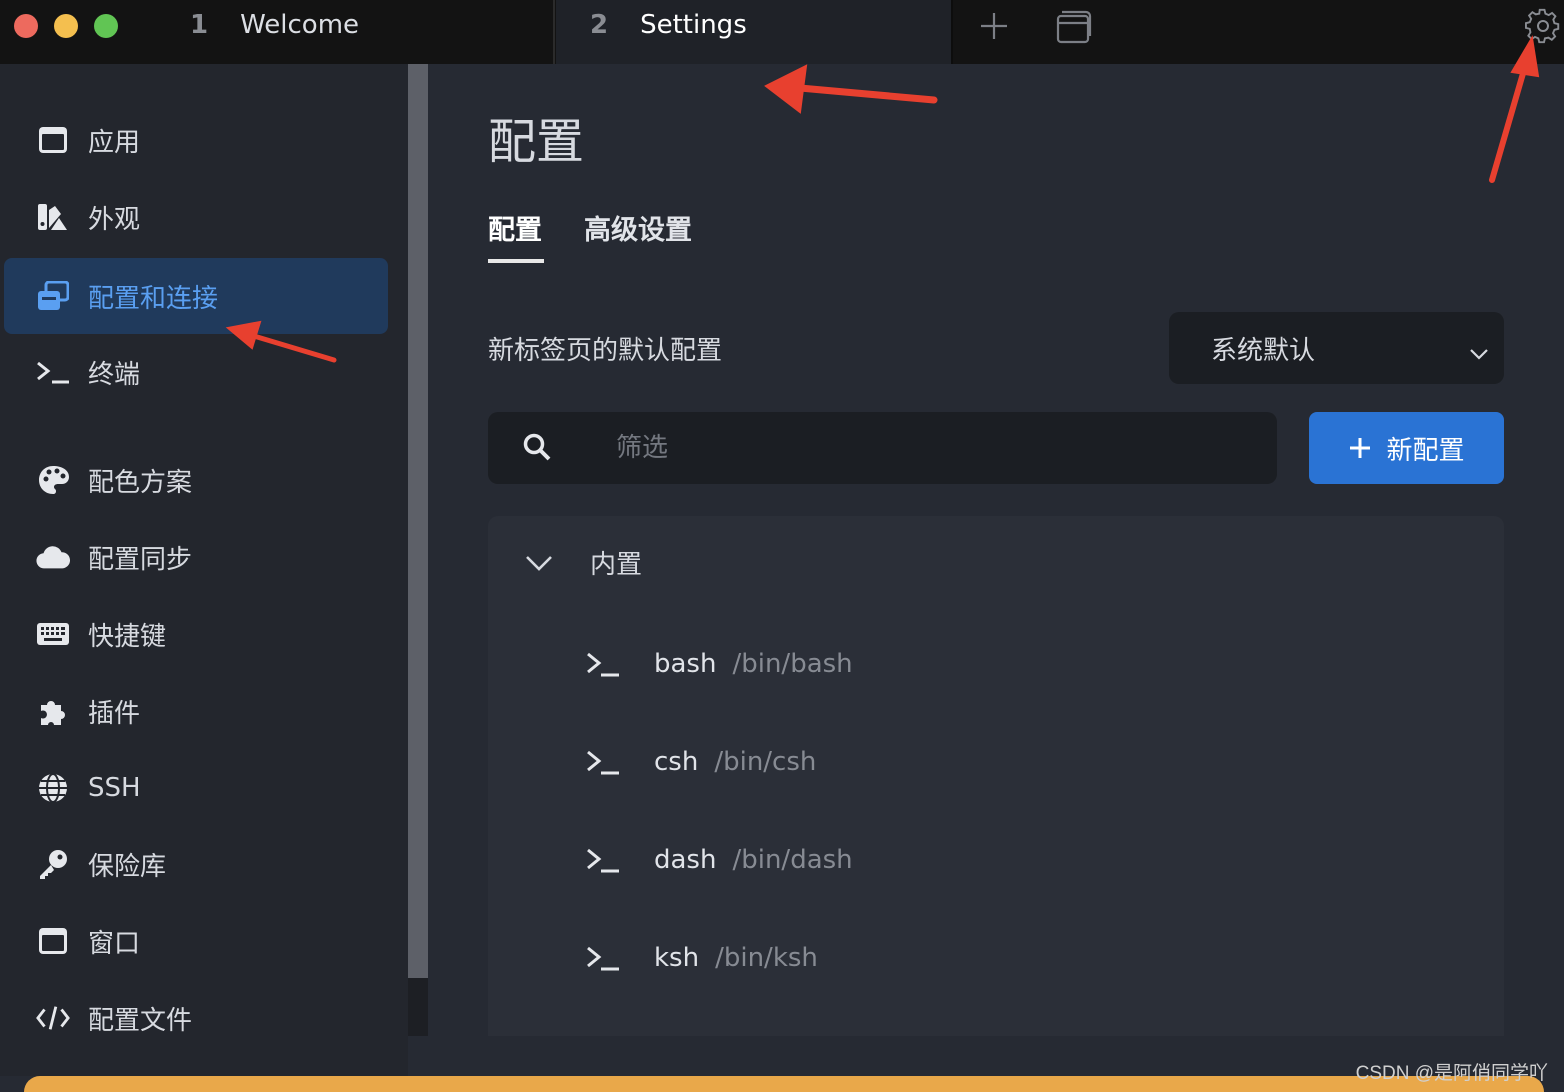 The image size is (1564, 1092). I want to click on cloud-icon, so click(53, 557).